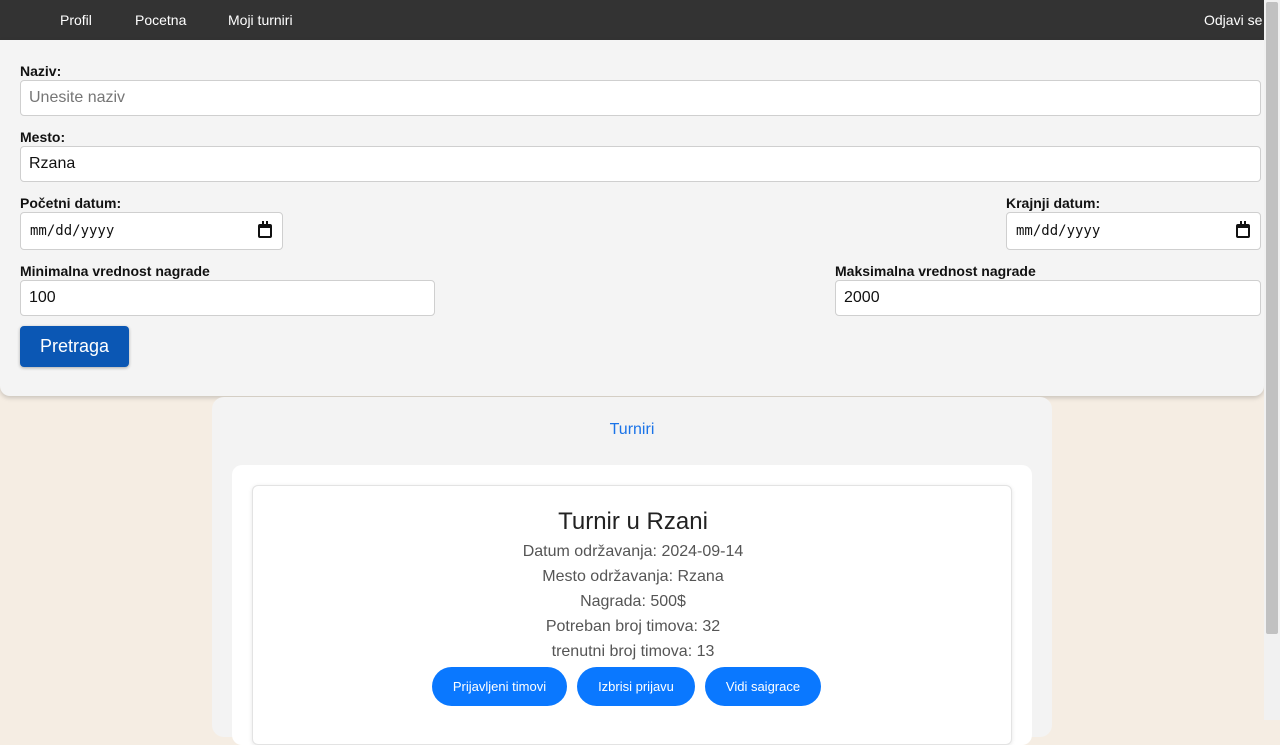 Image resolution: width=1280 pixels, height=745 pixels. I want to click on scrollbar-thumb, so click(1272, 318).